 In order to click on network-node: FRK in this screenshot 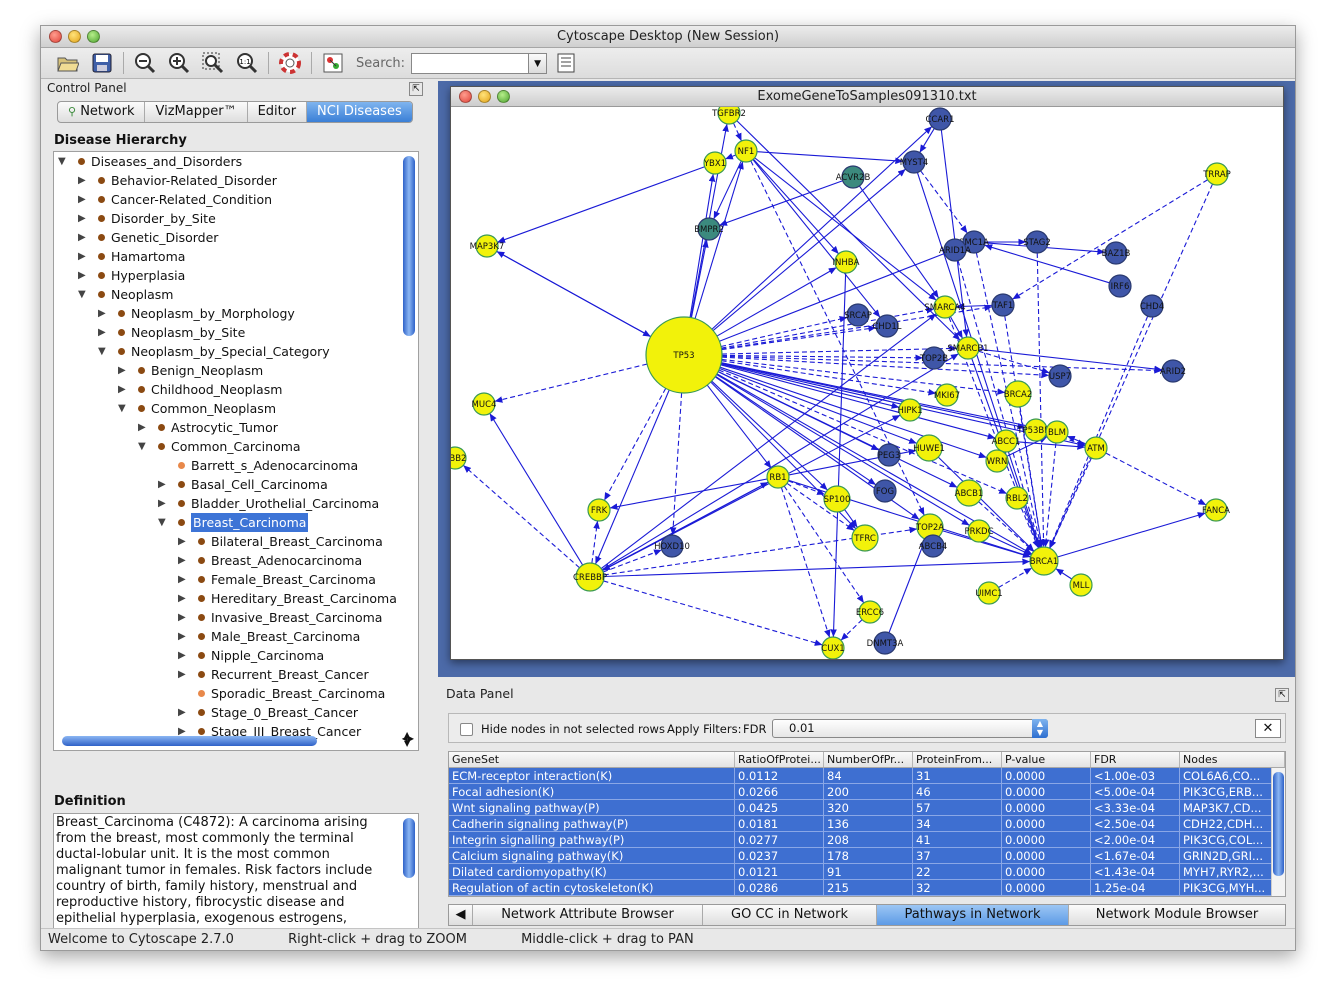, I will do `click(599, 510)`.